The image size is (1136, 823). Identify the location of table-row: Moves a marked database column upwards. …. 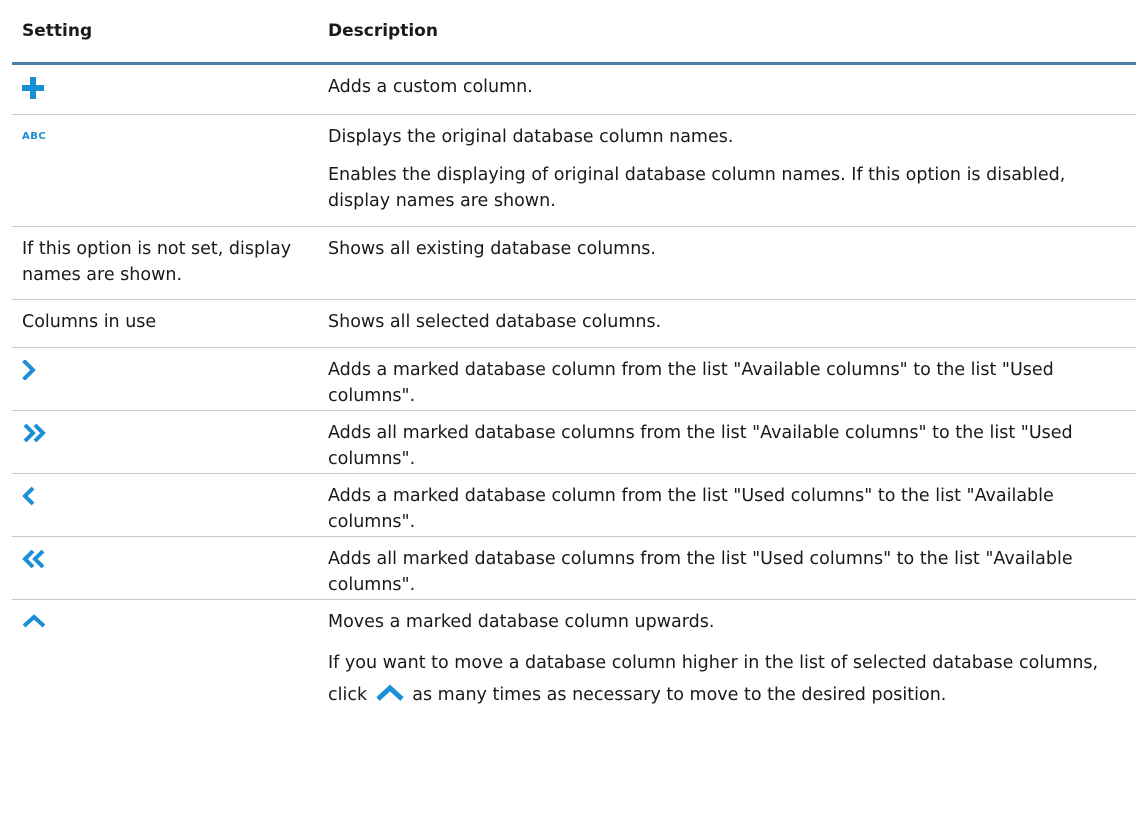
(574, 656).